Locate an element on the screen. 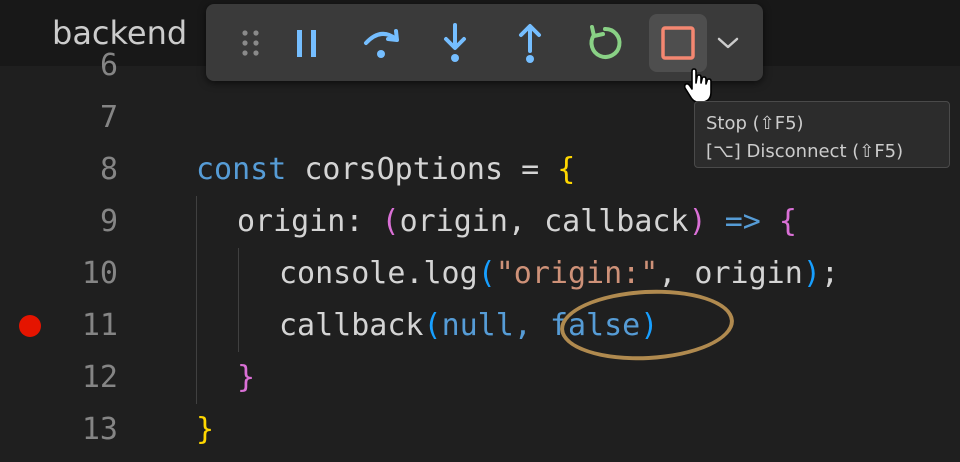 Image resolution: width=960 pixels, height=462 pixels. keyword-token: const is located at coordinates (241, 169).